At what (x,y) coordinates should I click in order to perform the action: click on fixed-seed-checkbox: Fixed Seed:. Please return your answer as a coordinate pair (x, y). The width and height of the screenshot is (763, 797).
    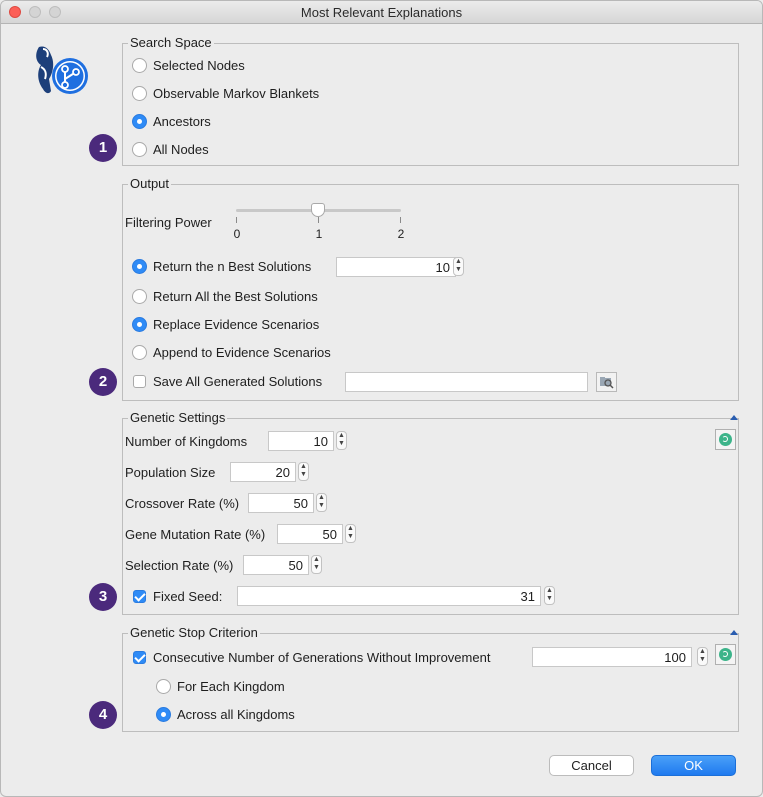
    Looking at the image, I should click on (177, 596).